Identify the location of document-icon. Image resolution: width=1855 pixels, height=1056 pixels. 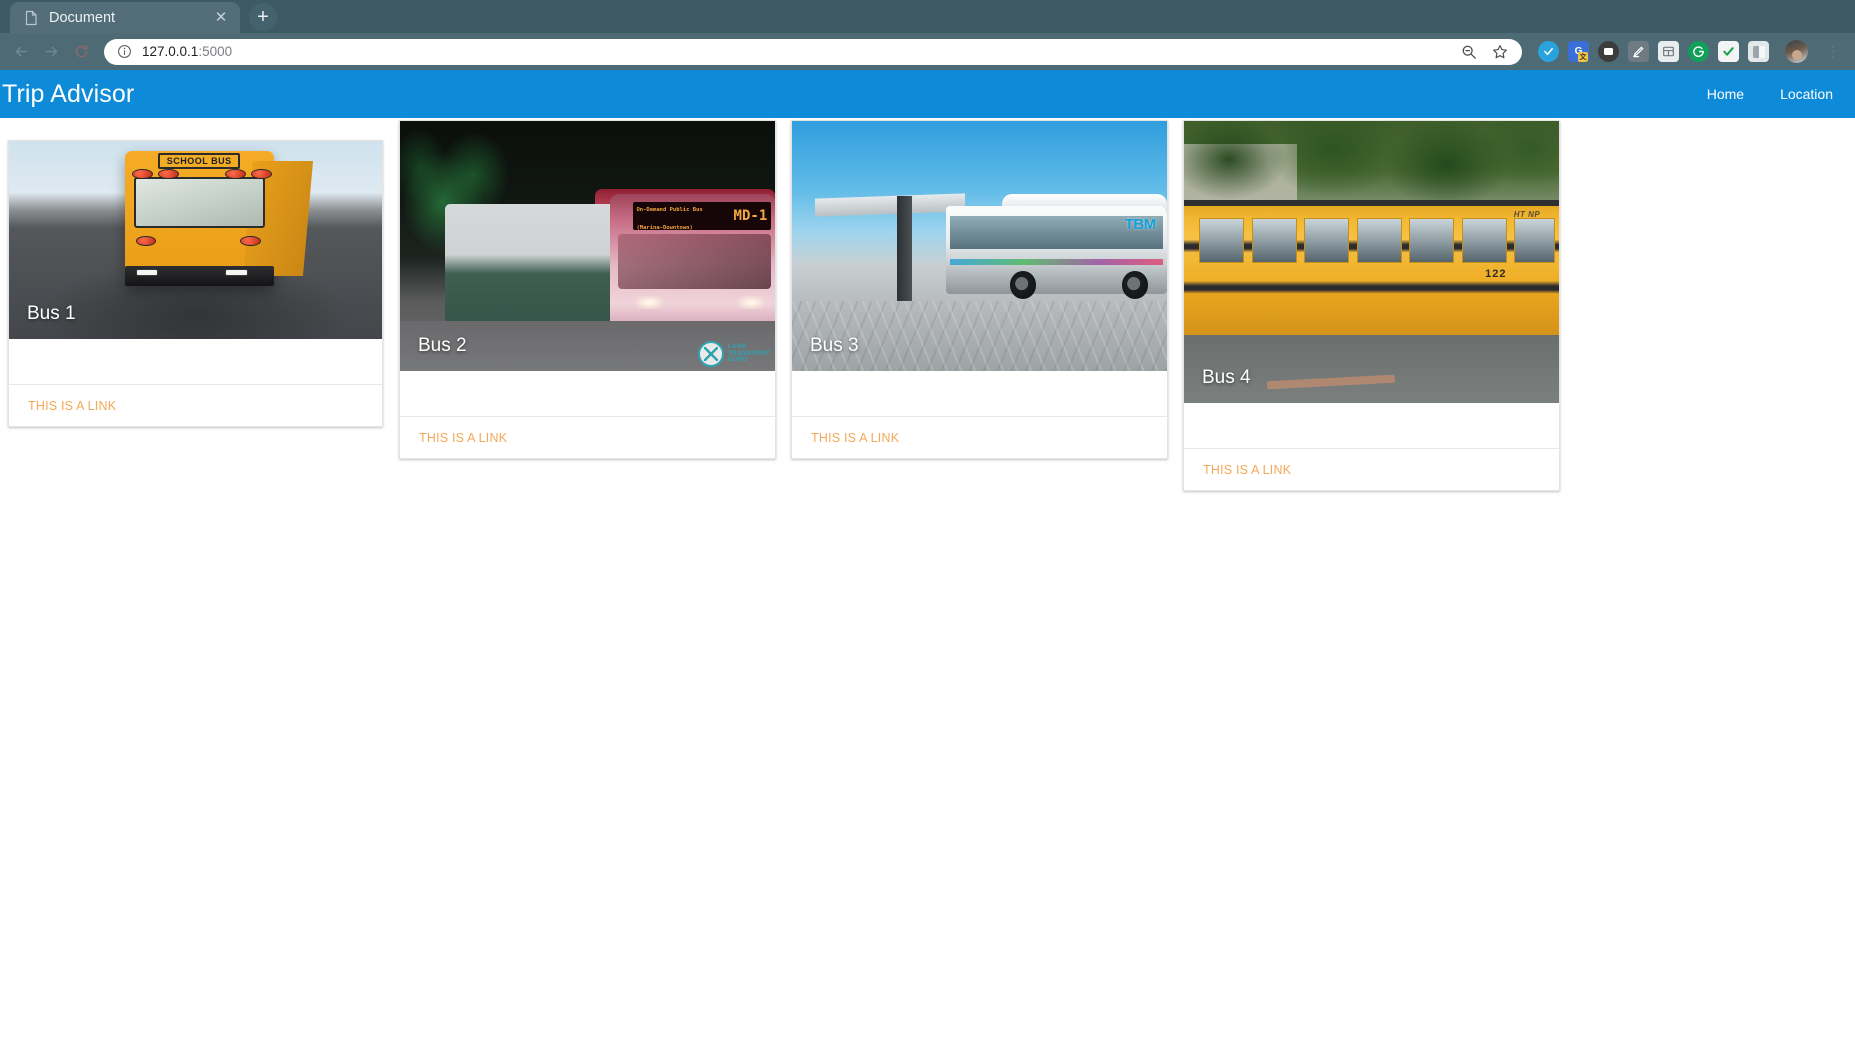
(31, 18).